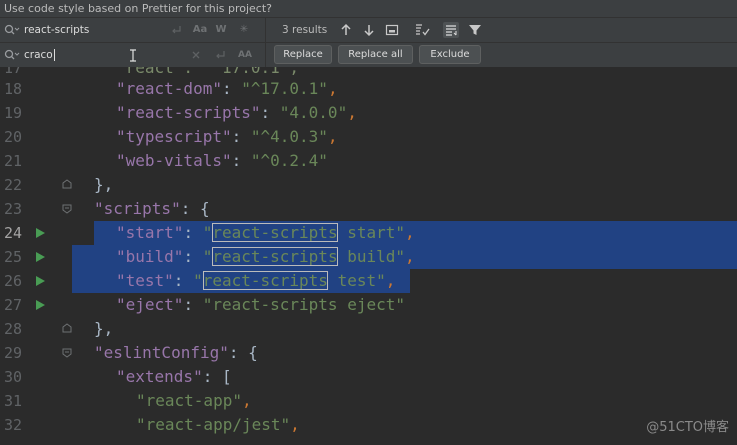 This screenshot has width=737, height=445. Describe the element at coordinates (245, 55) in the screenshot. I see `preserve-case-toggle: AA` at that location.